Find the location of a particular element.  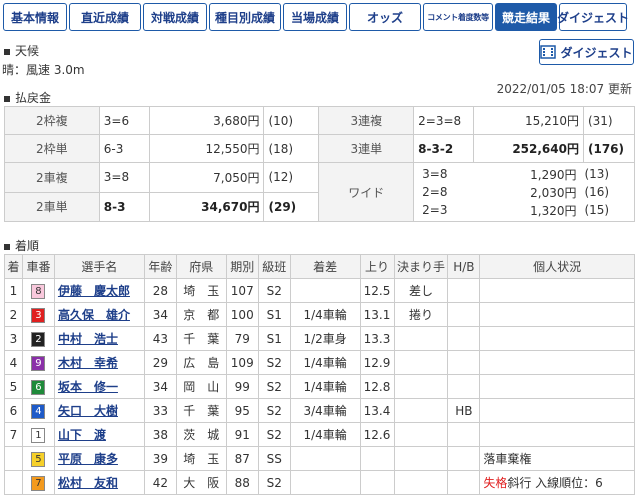

age: 38 is located at coordinates (160, 434).